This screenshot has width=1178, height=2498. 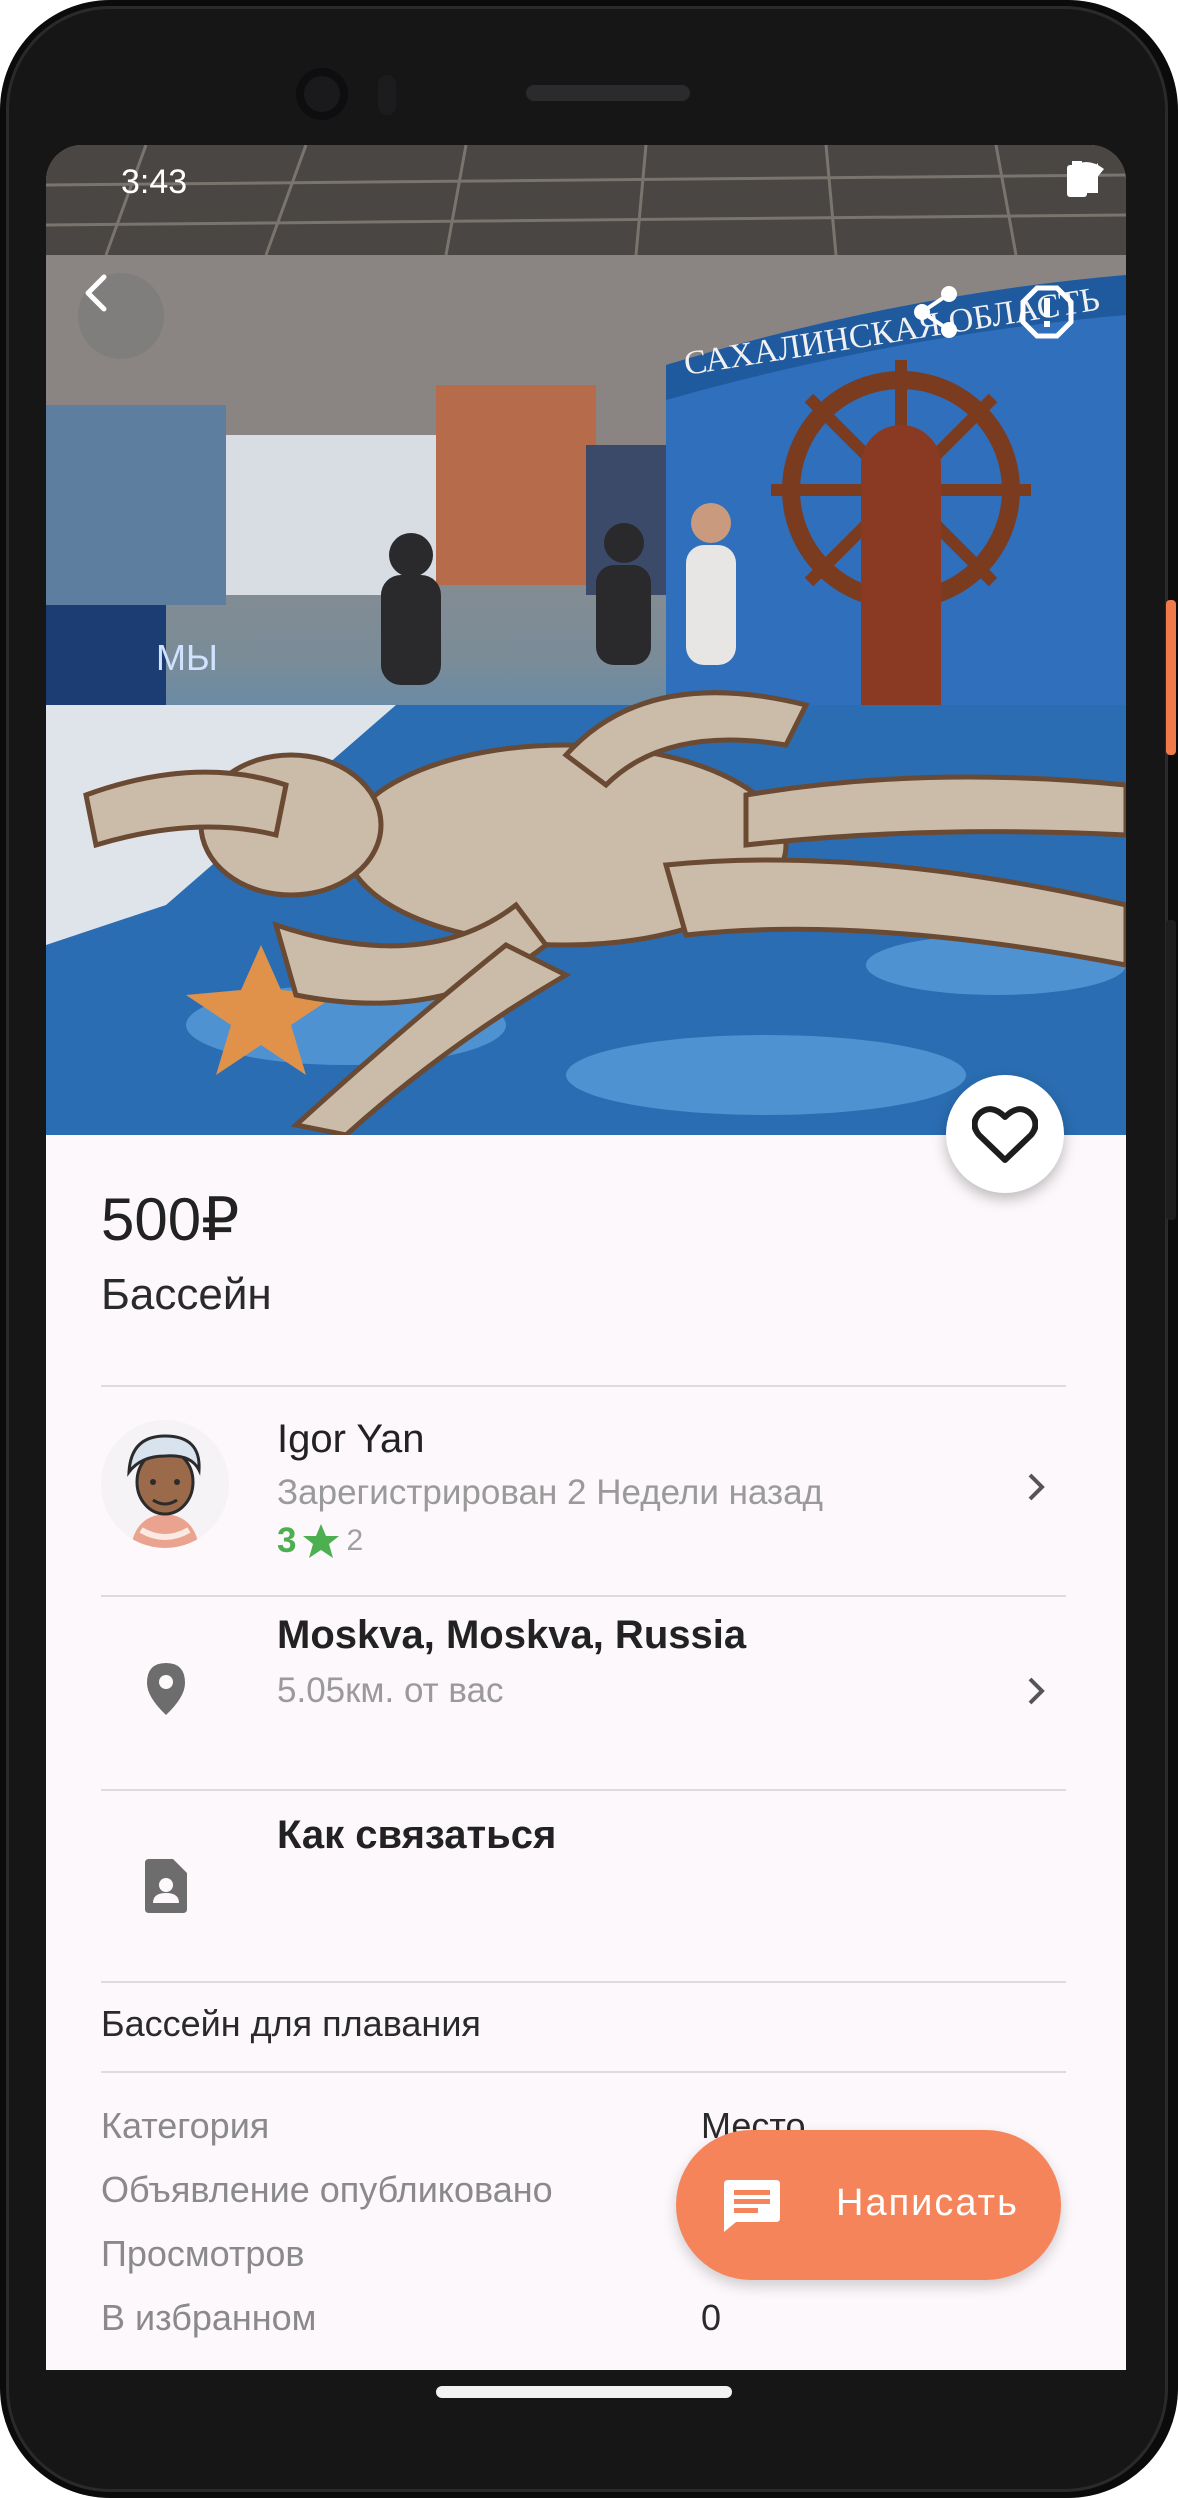 I want to click on report-icon, so click(x=1047, y=312).